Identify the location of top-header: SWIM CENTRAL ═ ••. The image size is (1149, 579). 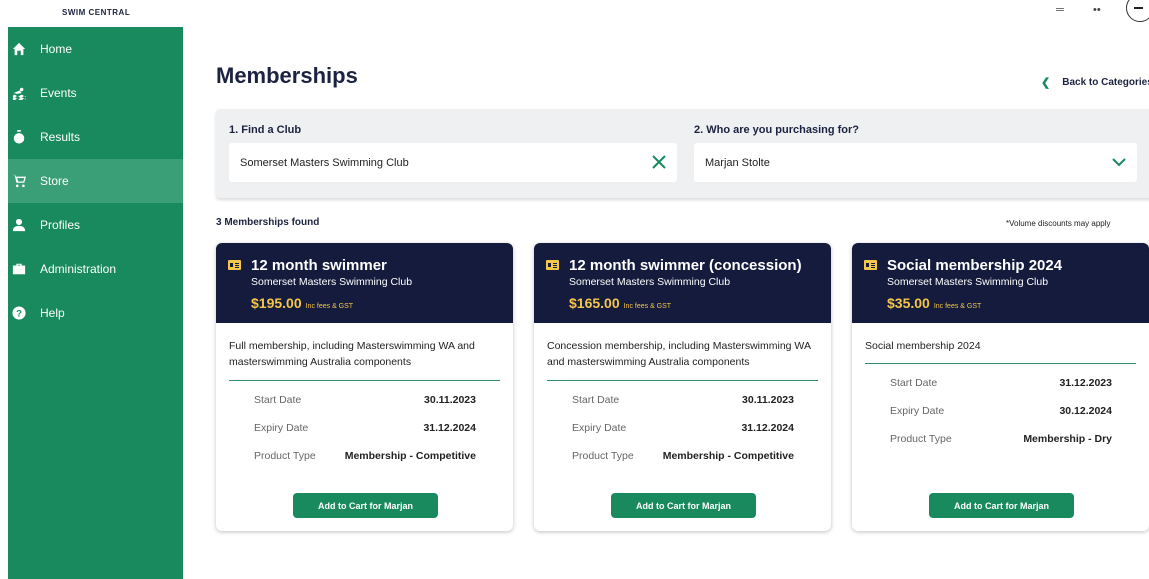
(574, 13).